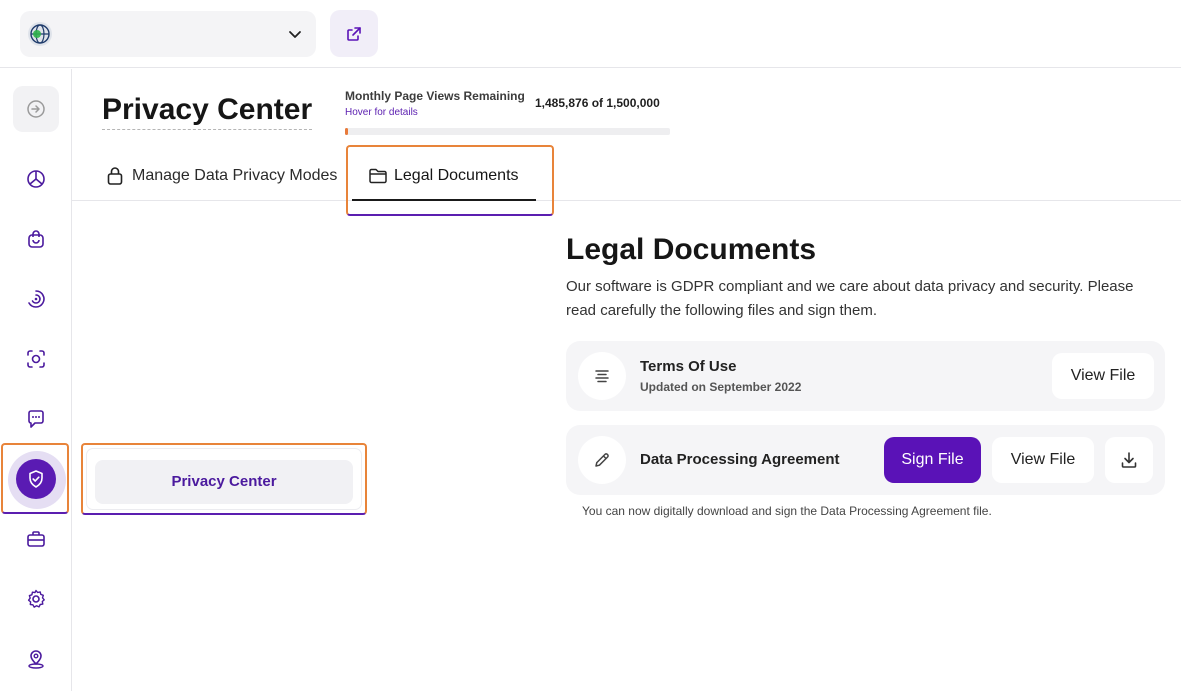 The image size is (1181, 691). What do you see at coordinates (235, 175) in the screenshot?
I see `tab-label: Manage Data Privacy Modes` at bounding box center [235, 175].